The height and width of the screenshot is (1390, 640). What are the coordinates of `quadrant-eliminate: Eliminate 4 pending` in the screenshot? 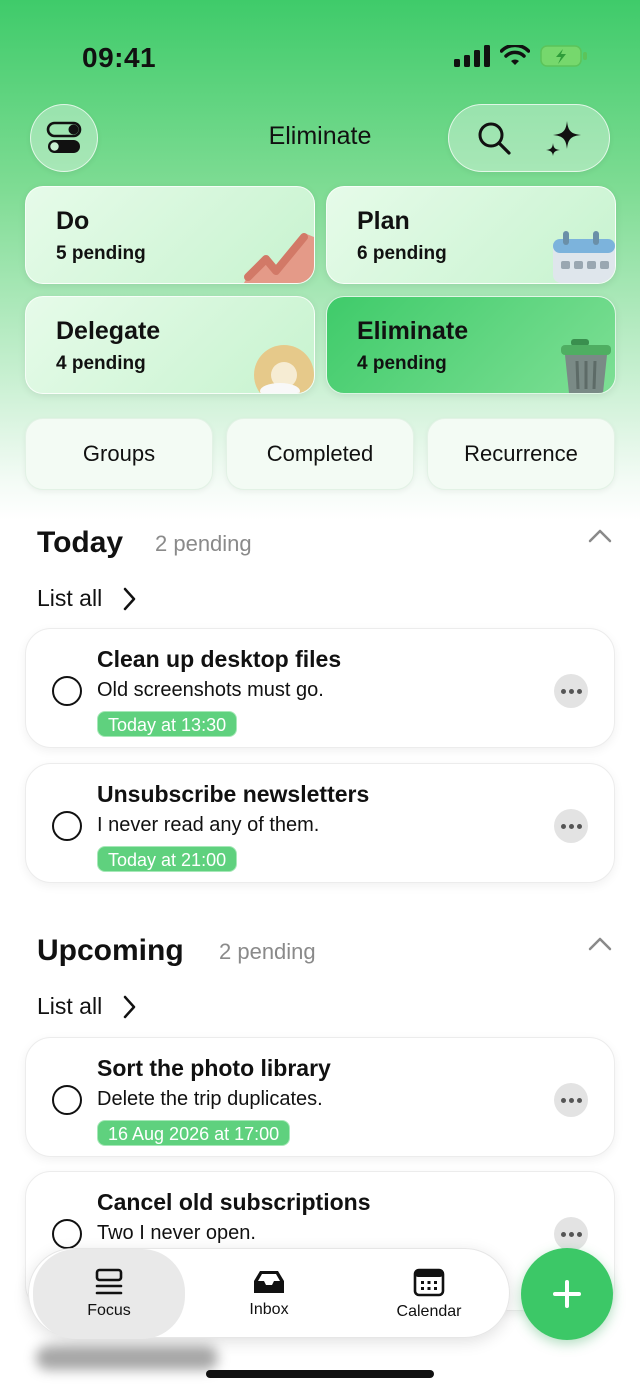 It's located at (471, 345).